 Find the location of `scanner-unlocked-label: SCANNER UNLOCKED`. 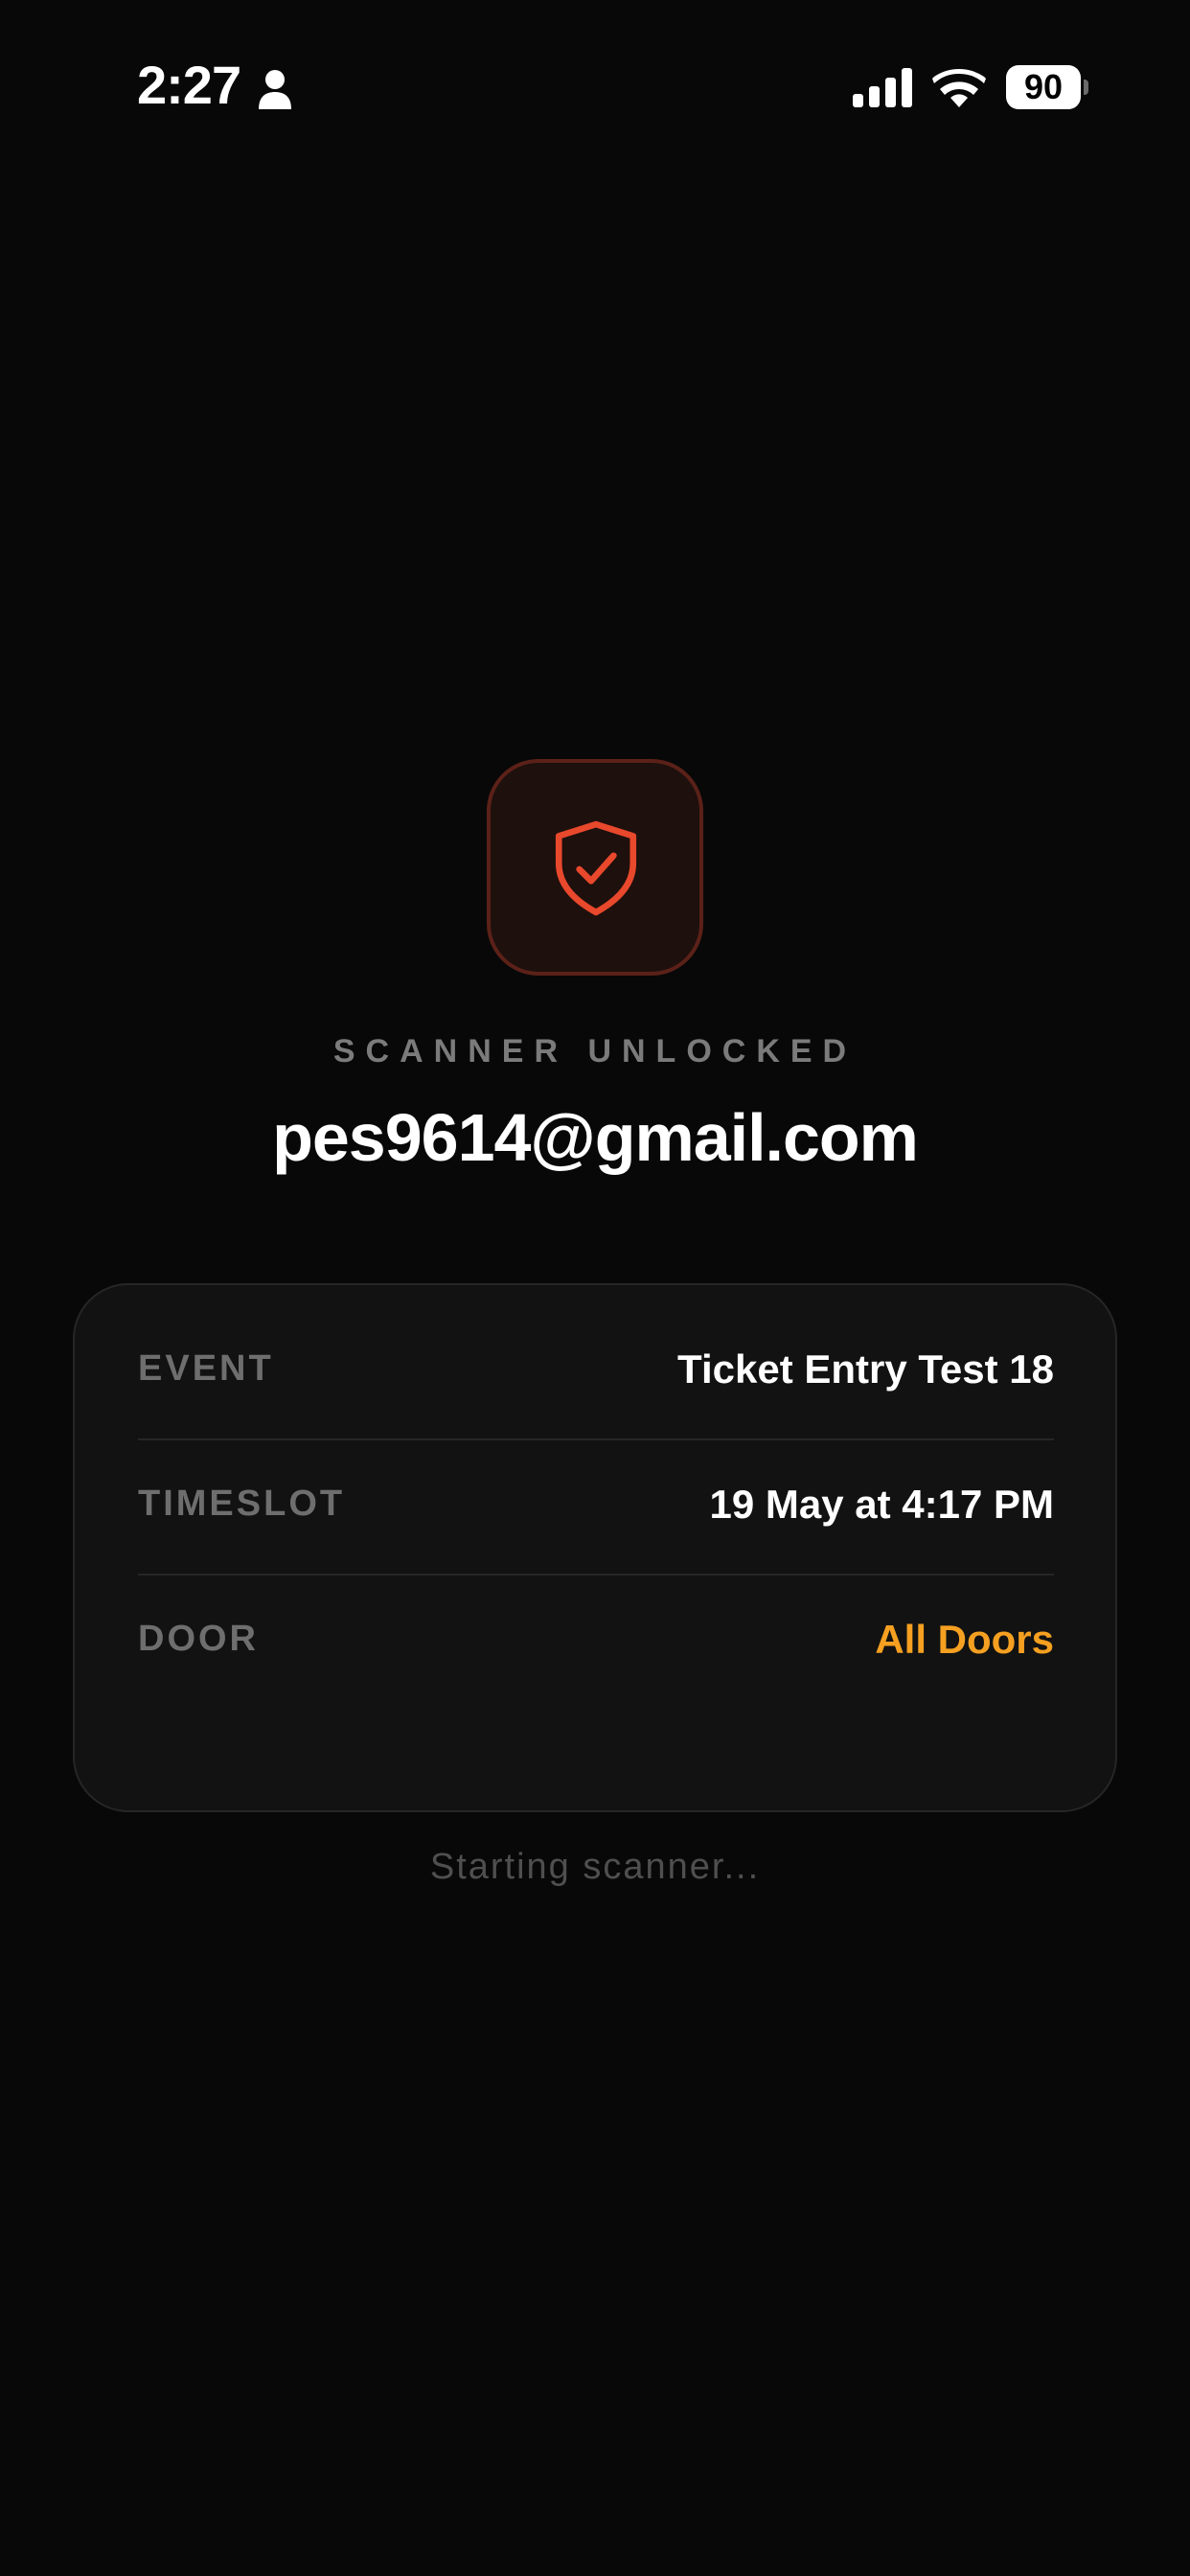

scanner-unlocked-label: SCANNER UNLOCKED is located at coordinates (595, 1051).